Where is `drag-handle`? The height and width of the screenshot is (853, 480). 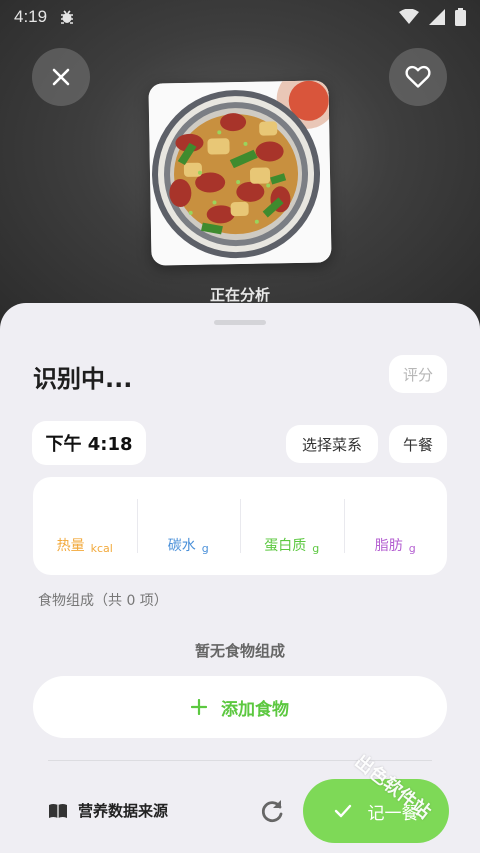
drag-handle is located at coordinates (240, 322).